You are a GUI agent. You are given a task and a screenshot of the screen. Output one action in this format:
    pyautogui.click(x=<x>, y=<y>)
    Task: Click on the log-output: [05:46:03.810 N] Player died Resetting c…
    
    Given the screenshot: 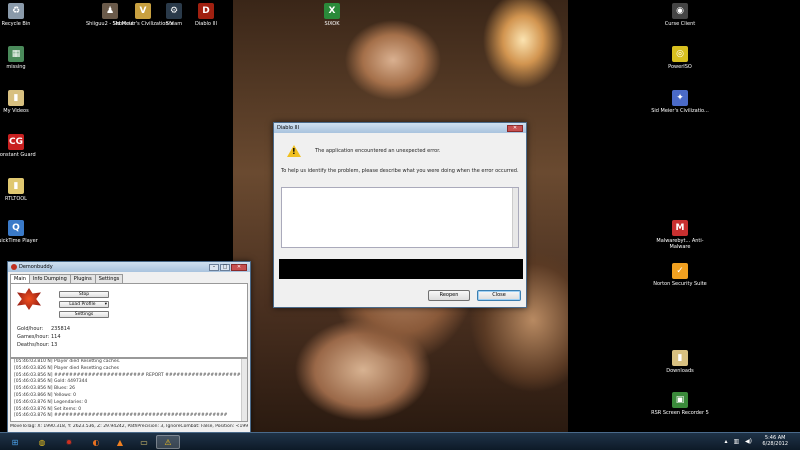 What is the action you would take?
    pyautogui.click(x=129, y=390)
    